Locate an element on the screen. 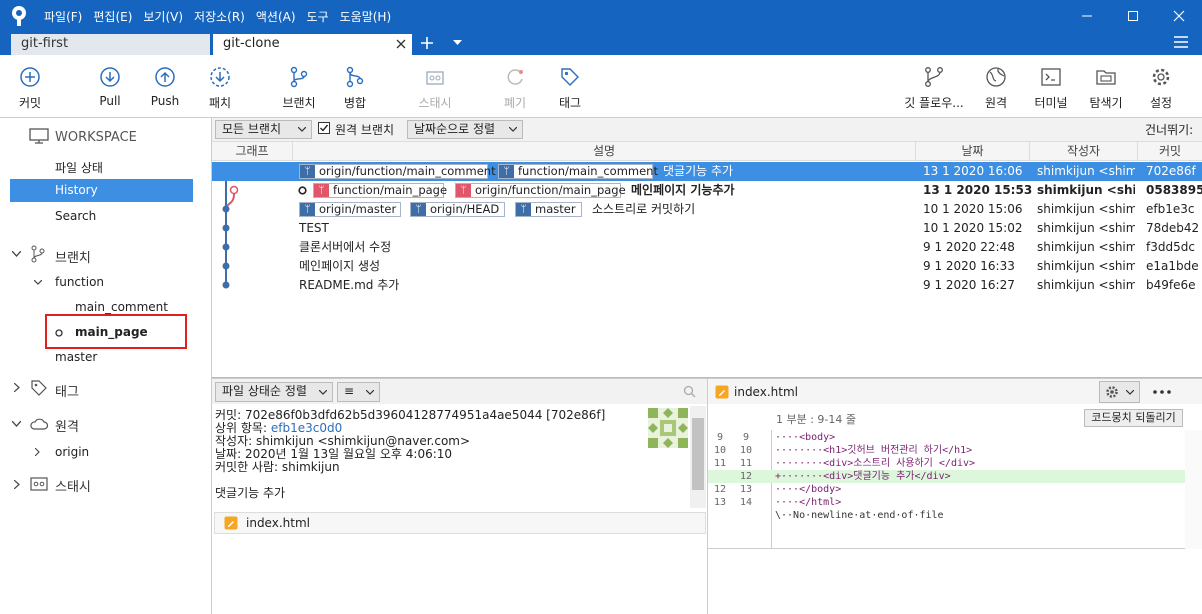 The width and height of the screenshot is (1202, 614). remotes-header: 원격 is located at coordinates (67, 425).